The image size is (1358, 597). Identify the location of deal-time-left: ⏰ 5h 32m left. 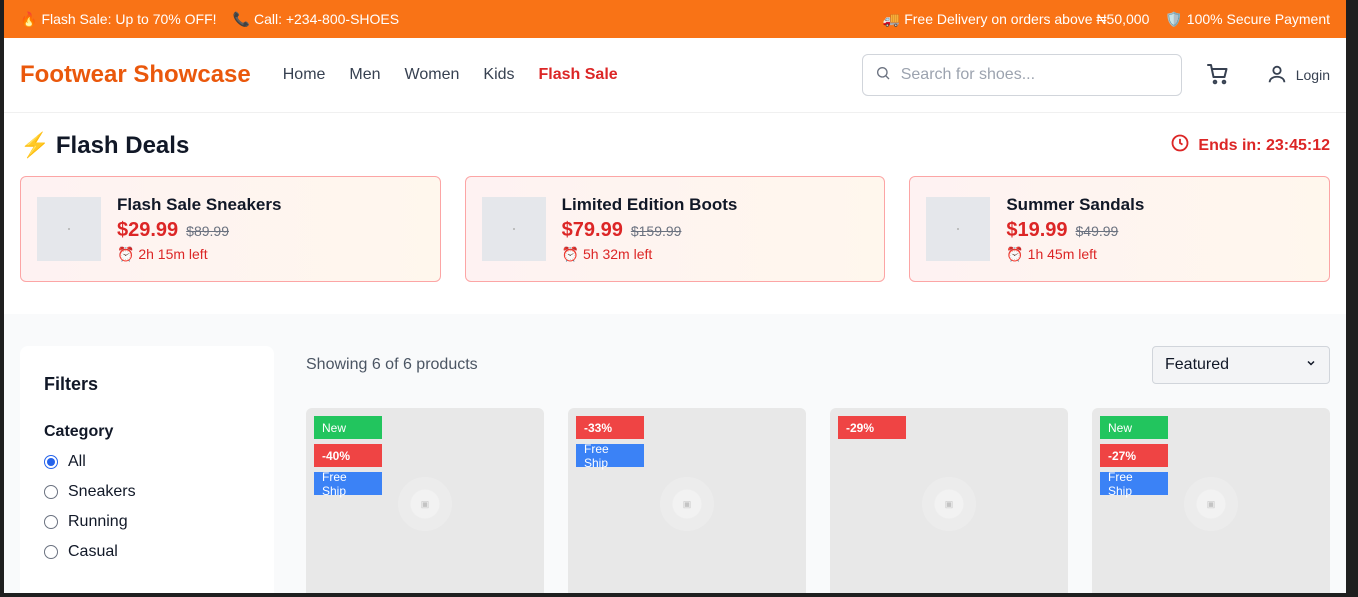
(650, 254).